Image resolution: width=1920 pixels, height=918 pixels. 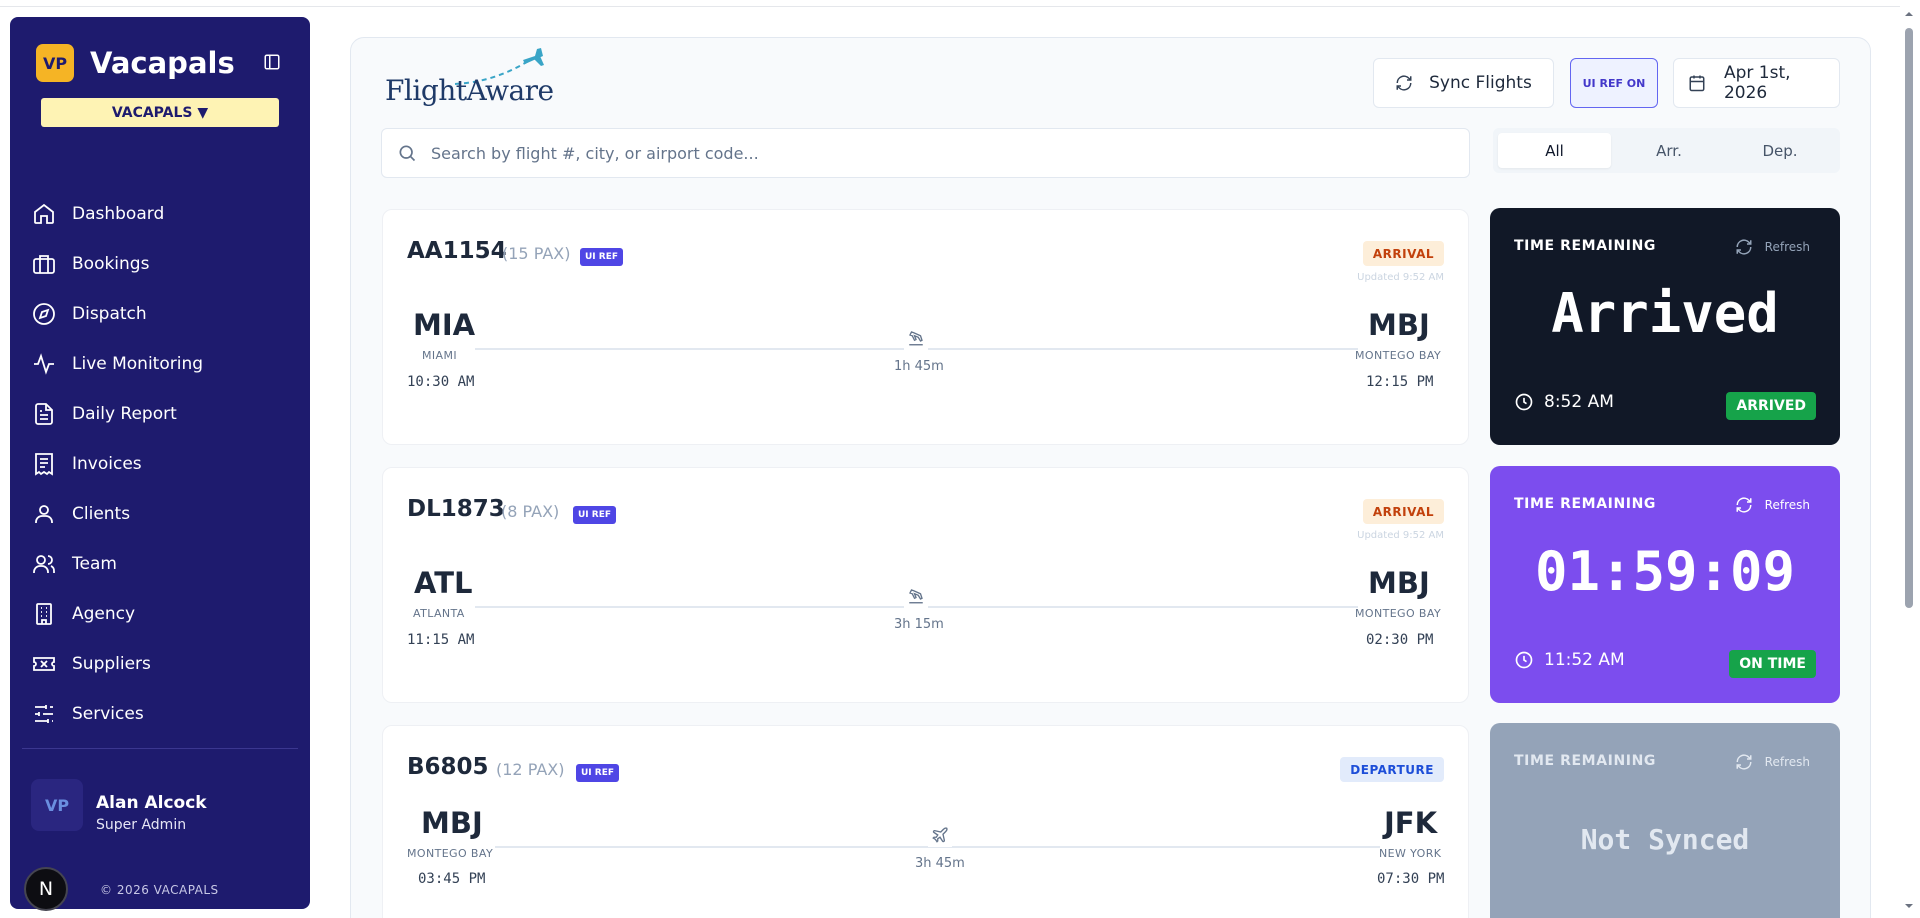 I want to click on sidebar-item-suppliers: Suppliers, so click(x=160, y=664).